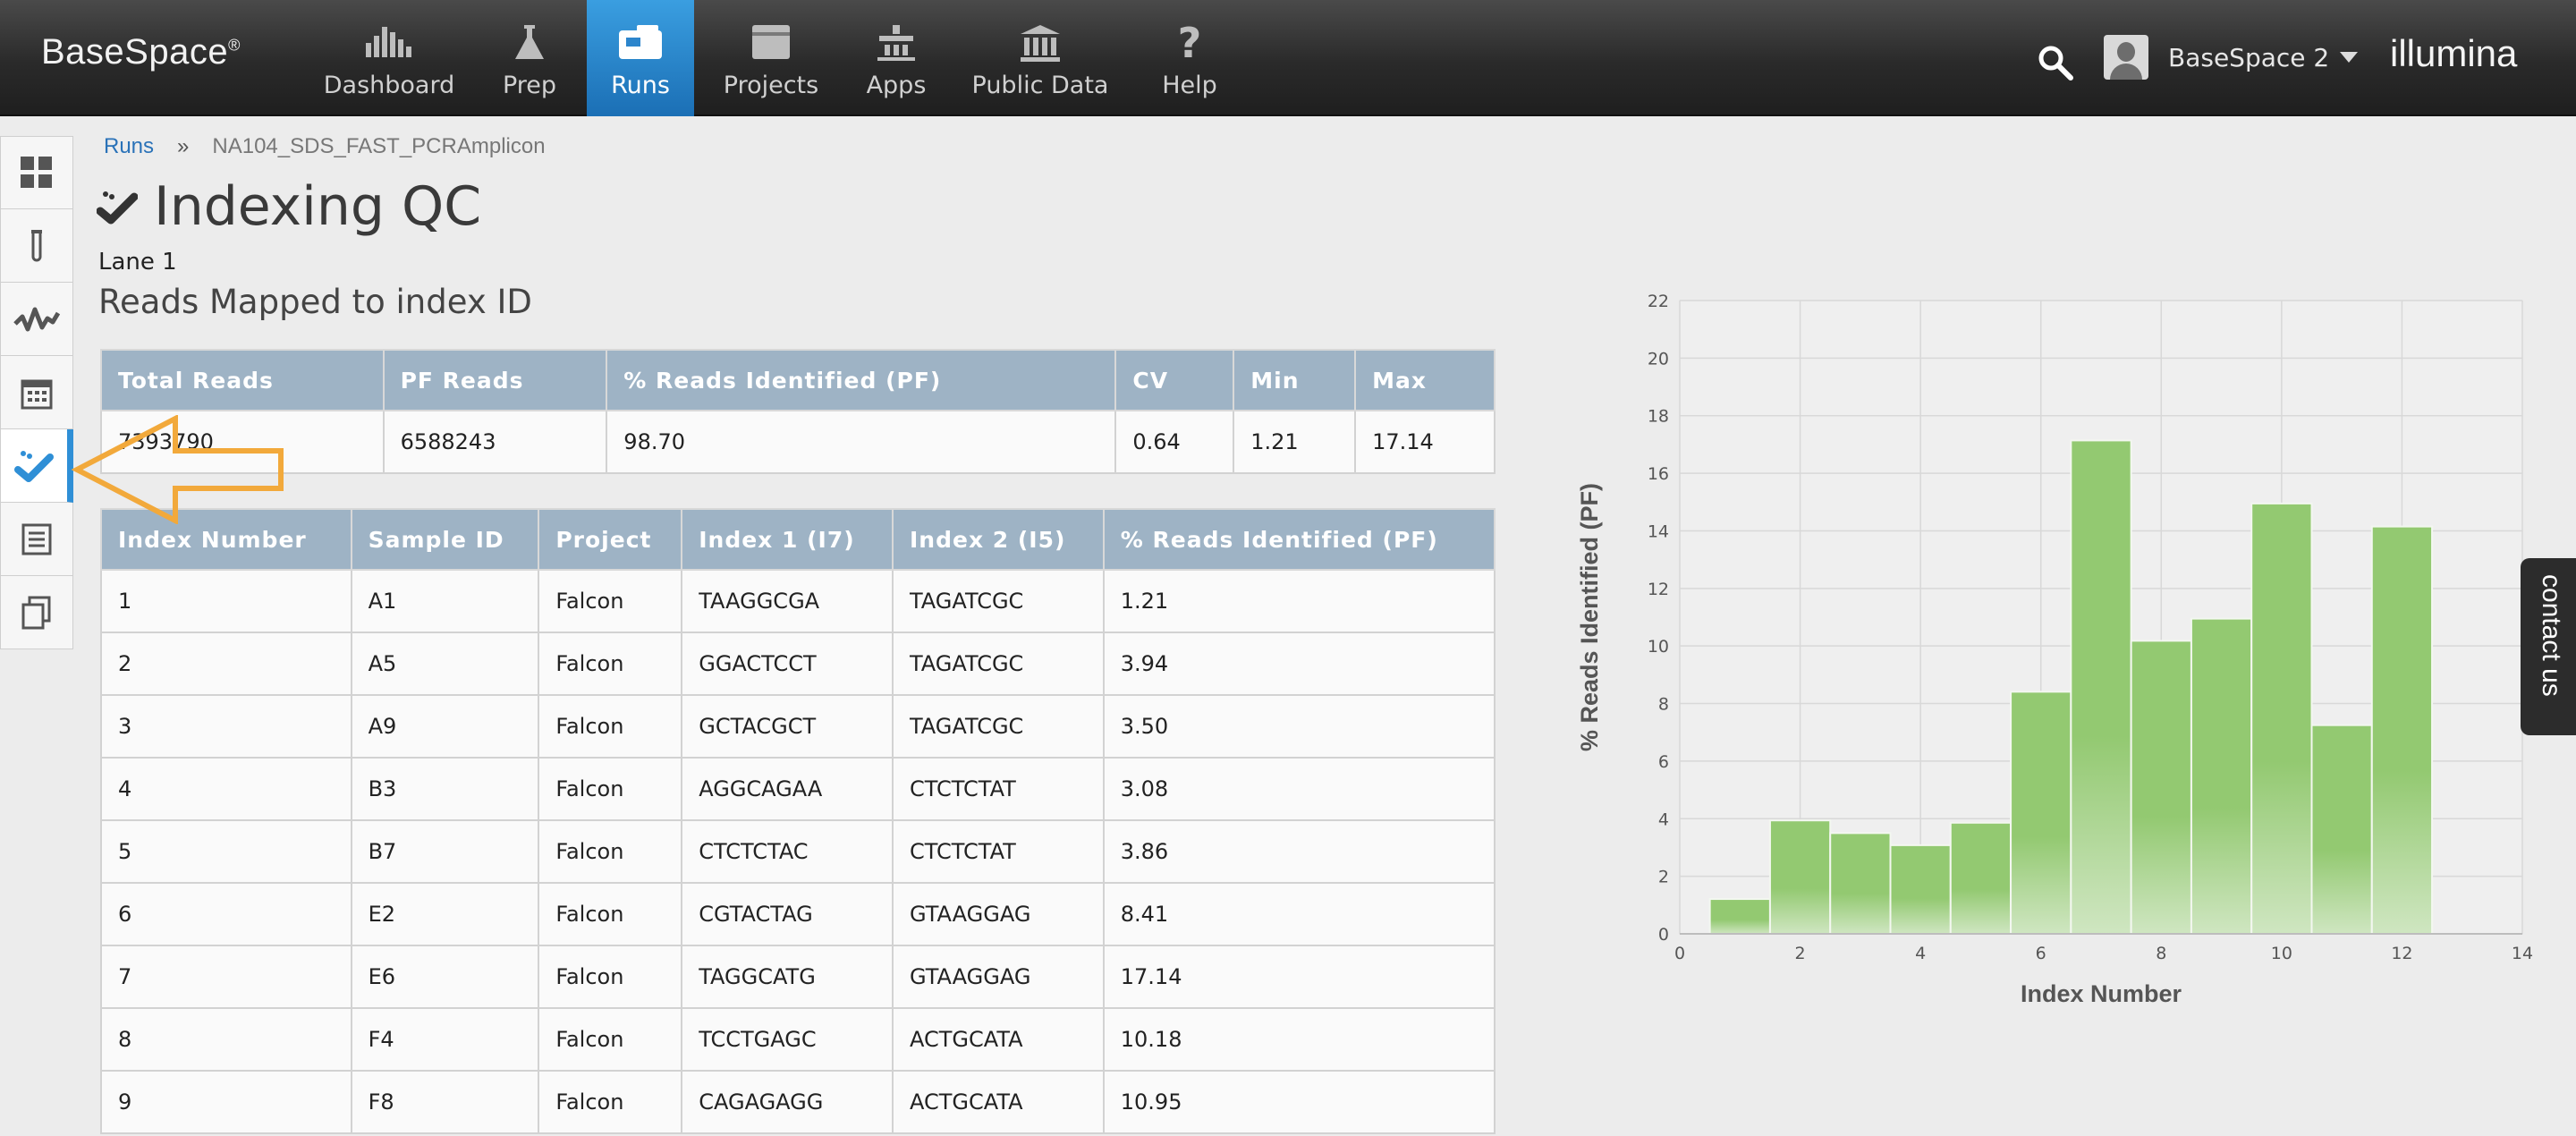 This screenshot has height=1136, width=2576. What do you see at coordinates (1040, 85) in the screenshot?
I see `nav-label: Public Data` at bounding box center [1040, 85].